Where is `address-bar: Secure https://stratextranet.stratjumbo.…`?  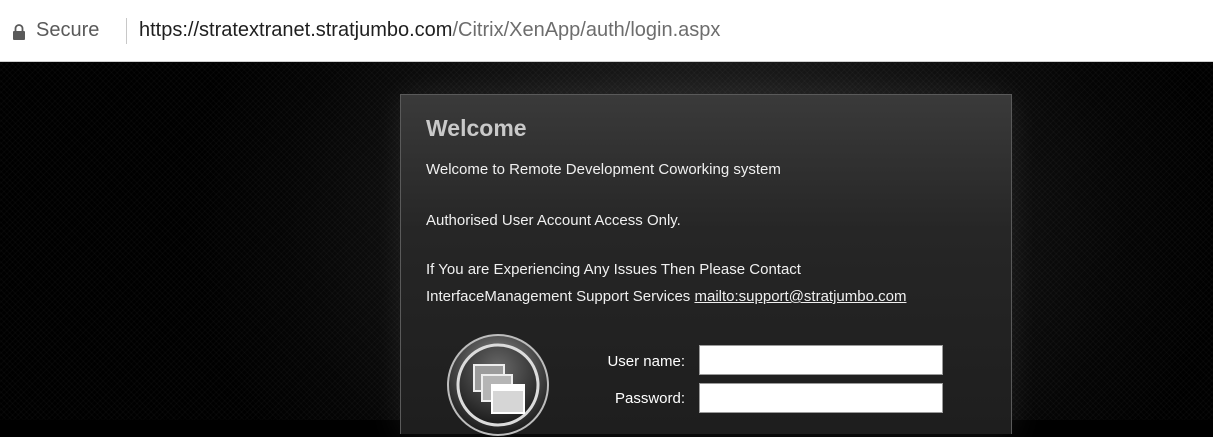
address-bar: Secure https://stratextranet.stratjumbo.… is located at coordinates (606, 31).